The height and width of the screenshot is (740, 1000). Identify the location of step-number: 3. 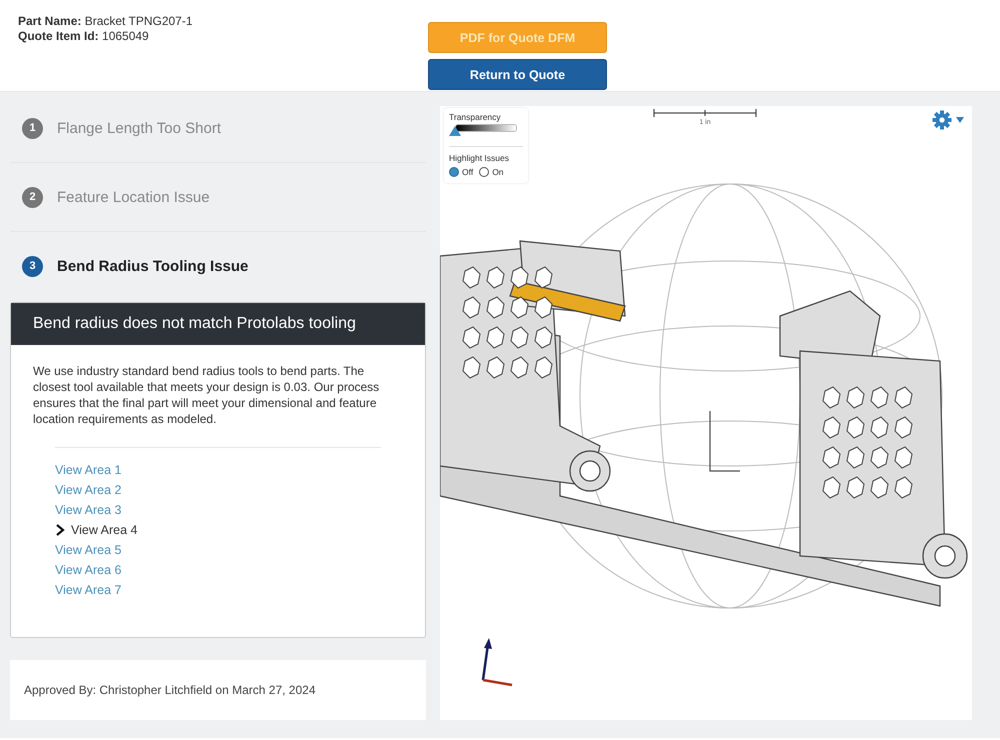
(32, 266).